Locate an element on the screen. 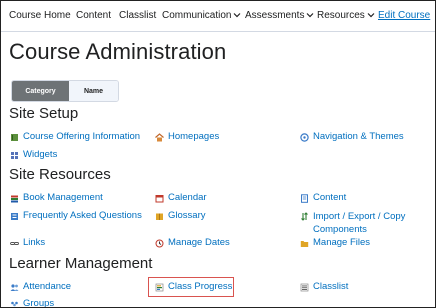 The width and height of the screenshot is (436, 308). link-label: Course Offering Information is located at coordinates (82, 136).